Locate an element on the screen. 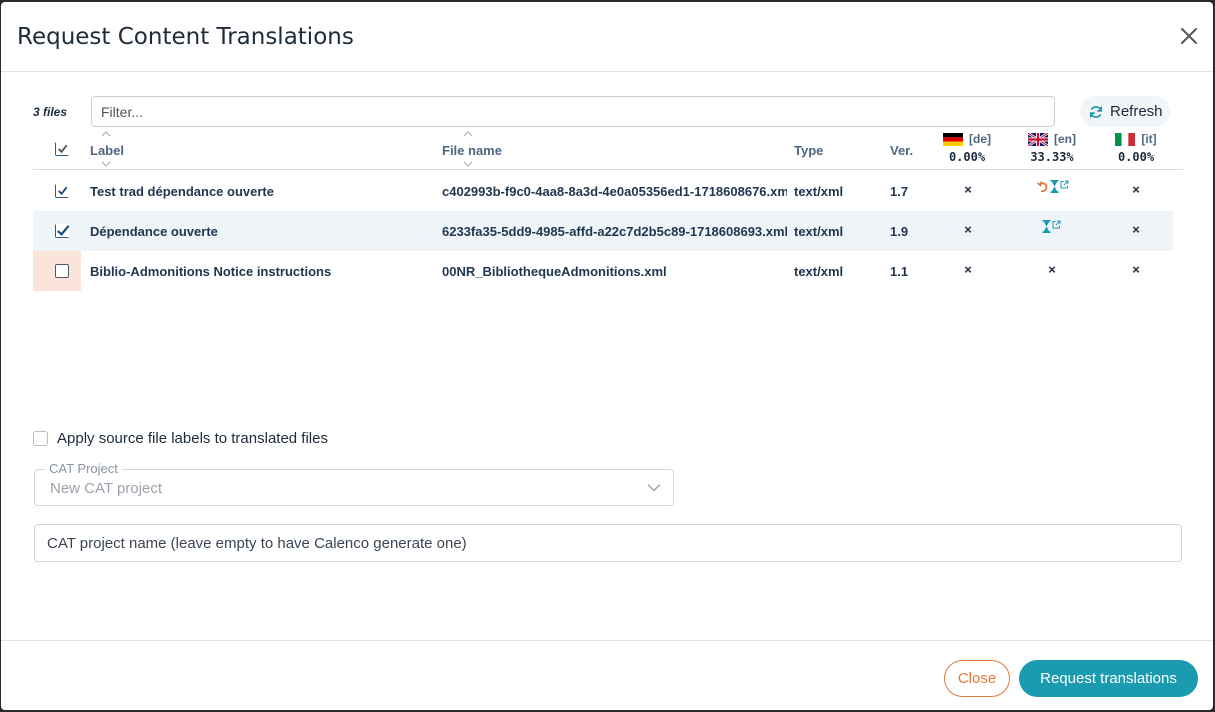  undo-icon is located at coordinates (1042, 187).